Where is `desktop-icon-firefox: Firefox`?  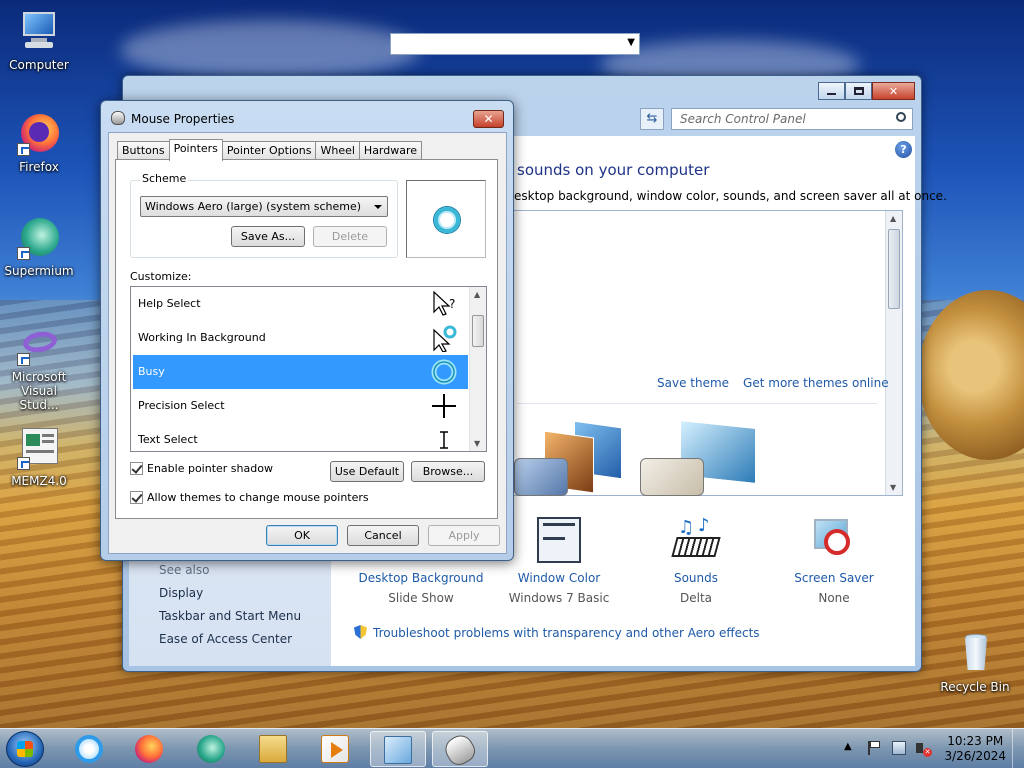
desktop-icon-firefox: Firefox is located at coordinates (39, 143).